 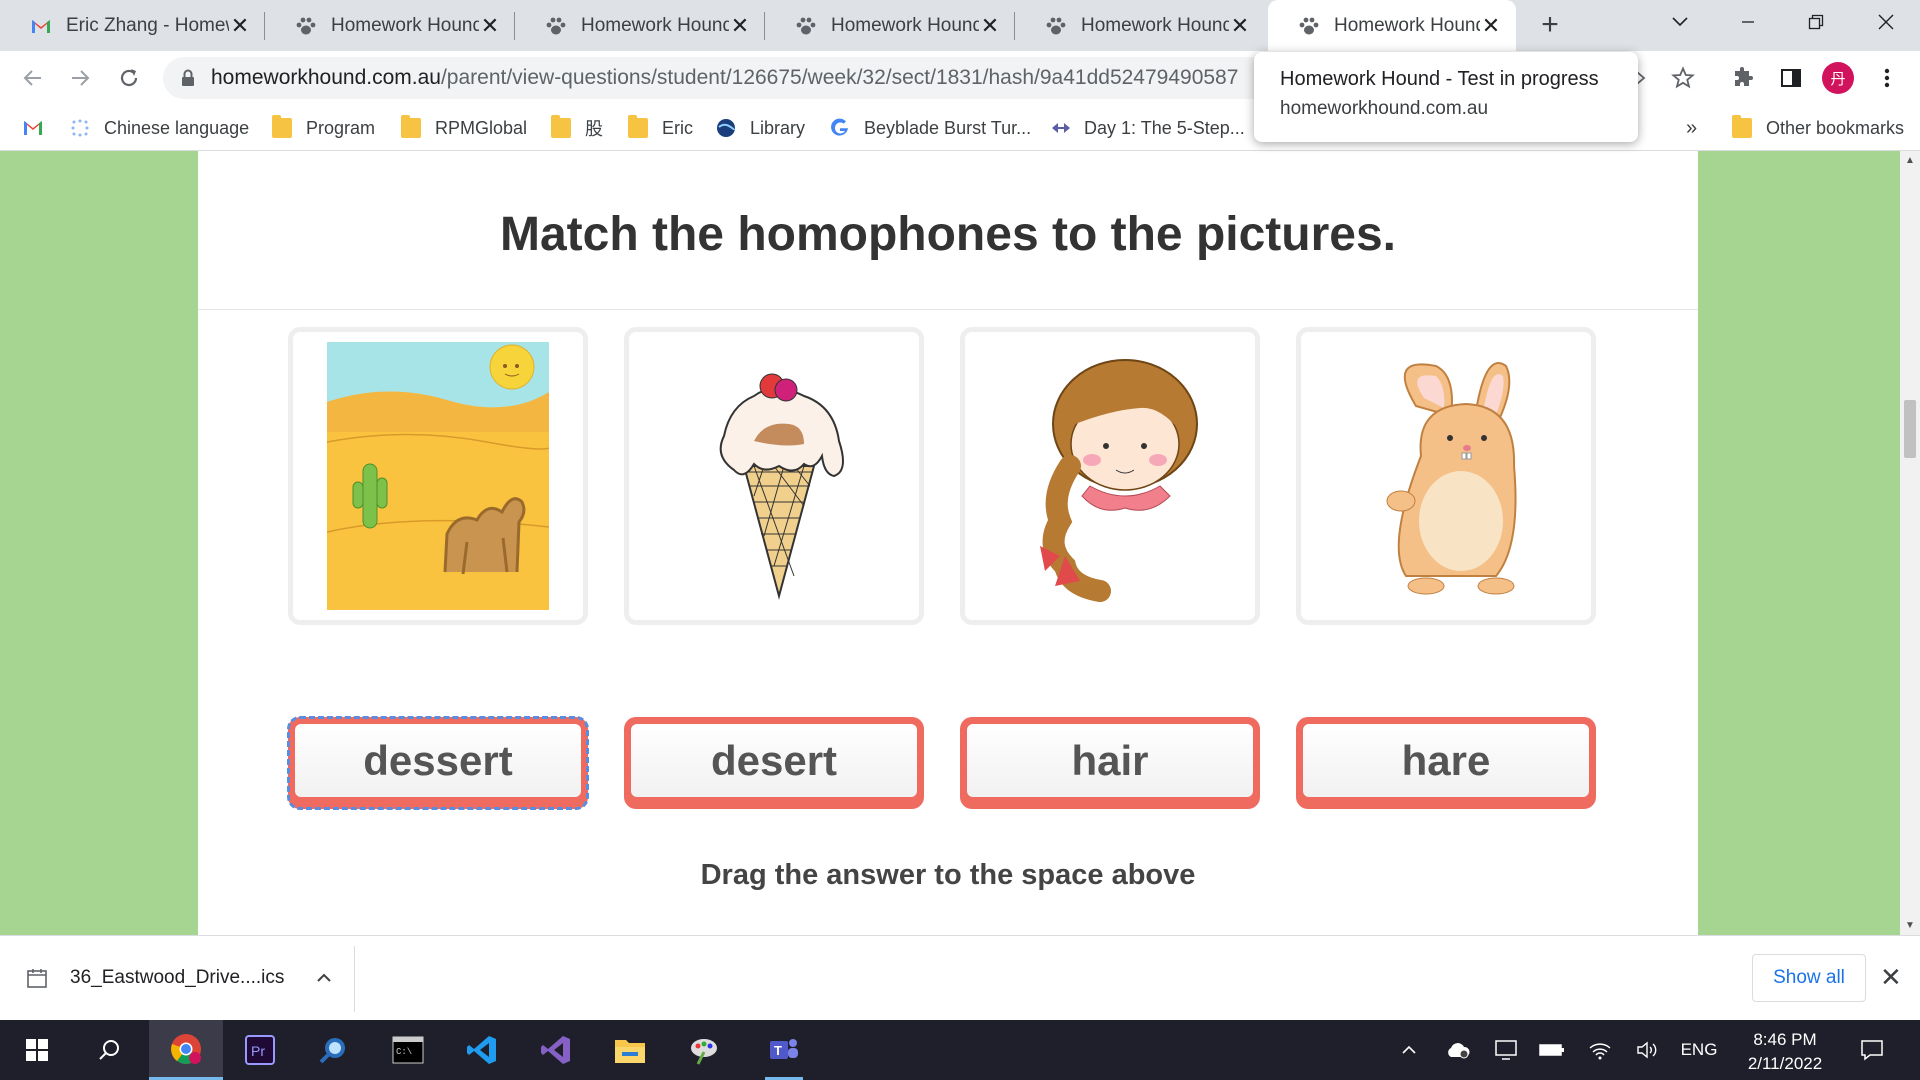 I want to click on tab-gmail: Eric Zhang - Homew ✕, so click(x=132, y=25).